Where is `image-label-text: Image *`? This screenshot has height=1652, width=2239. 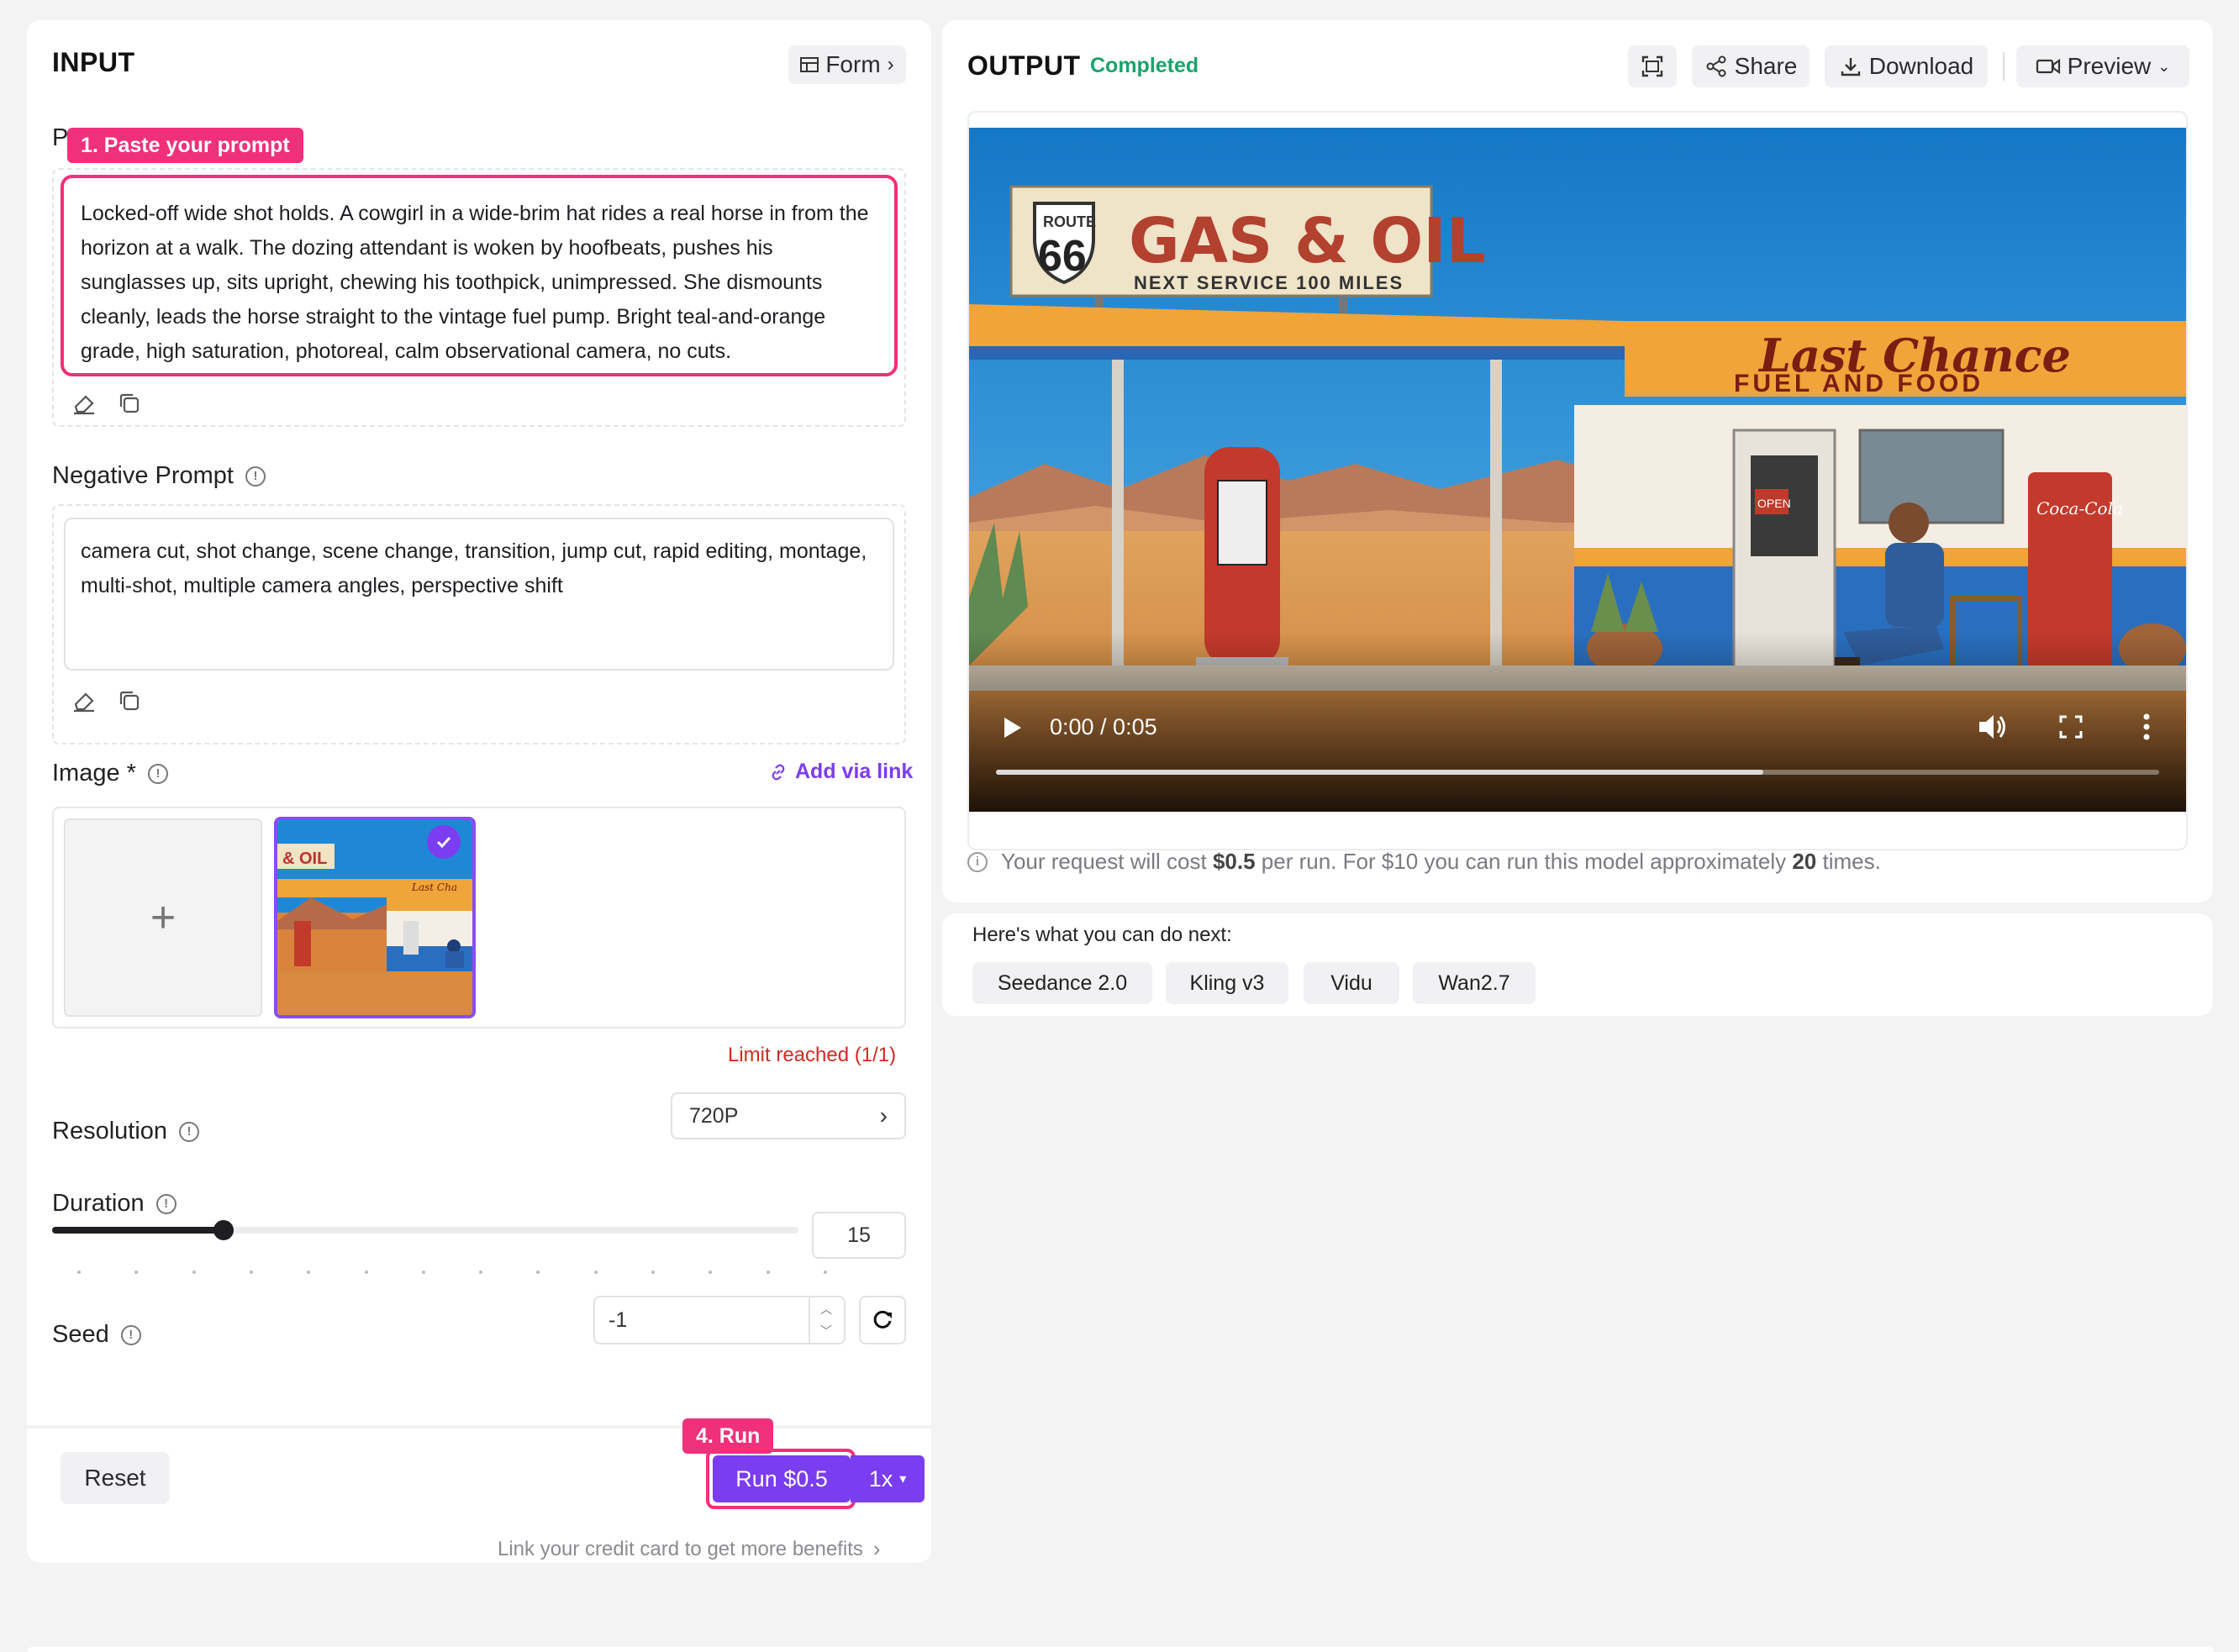 image-label-text: Image * is located at coordinates (94, 774).